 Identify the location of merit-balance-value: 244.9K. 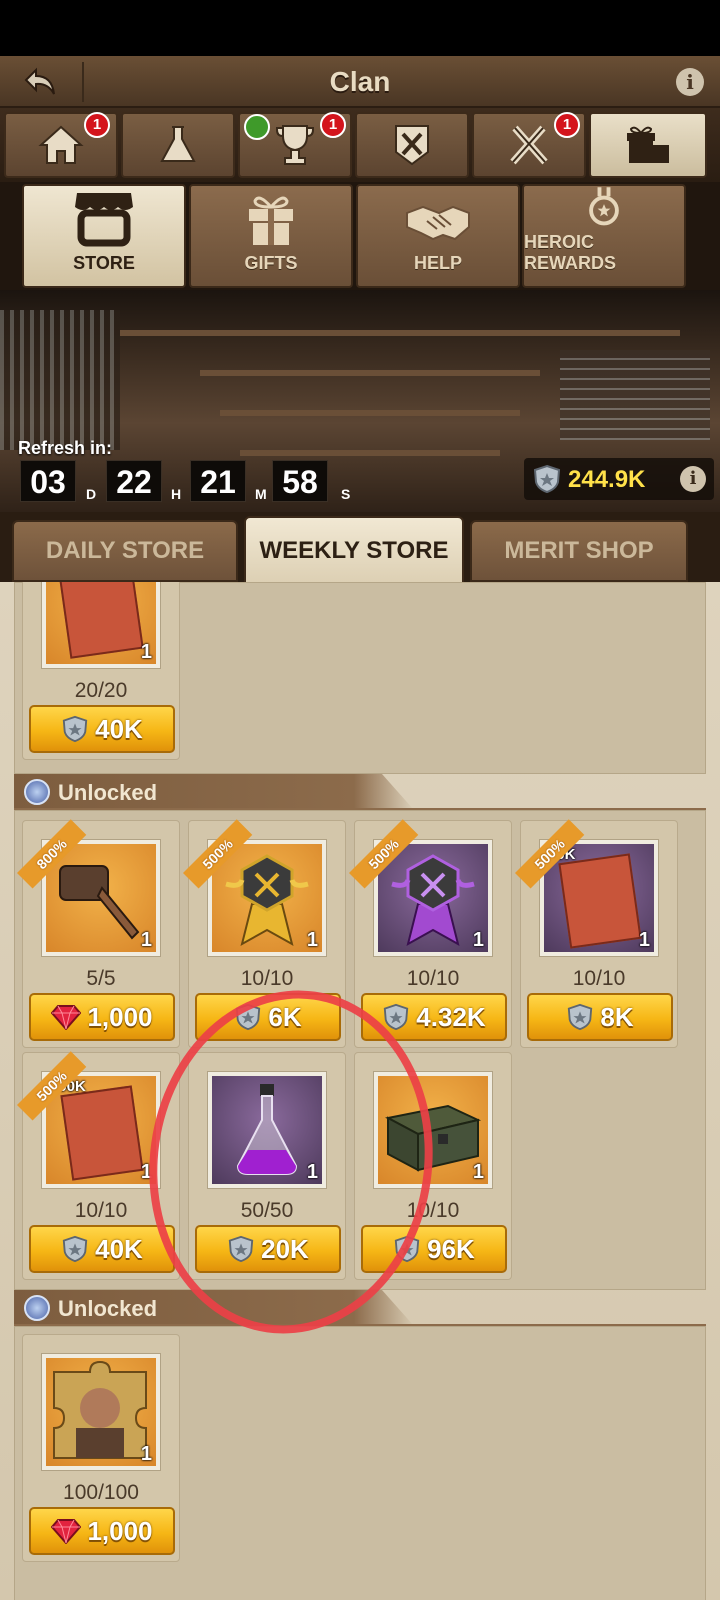
(607, 479).